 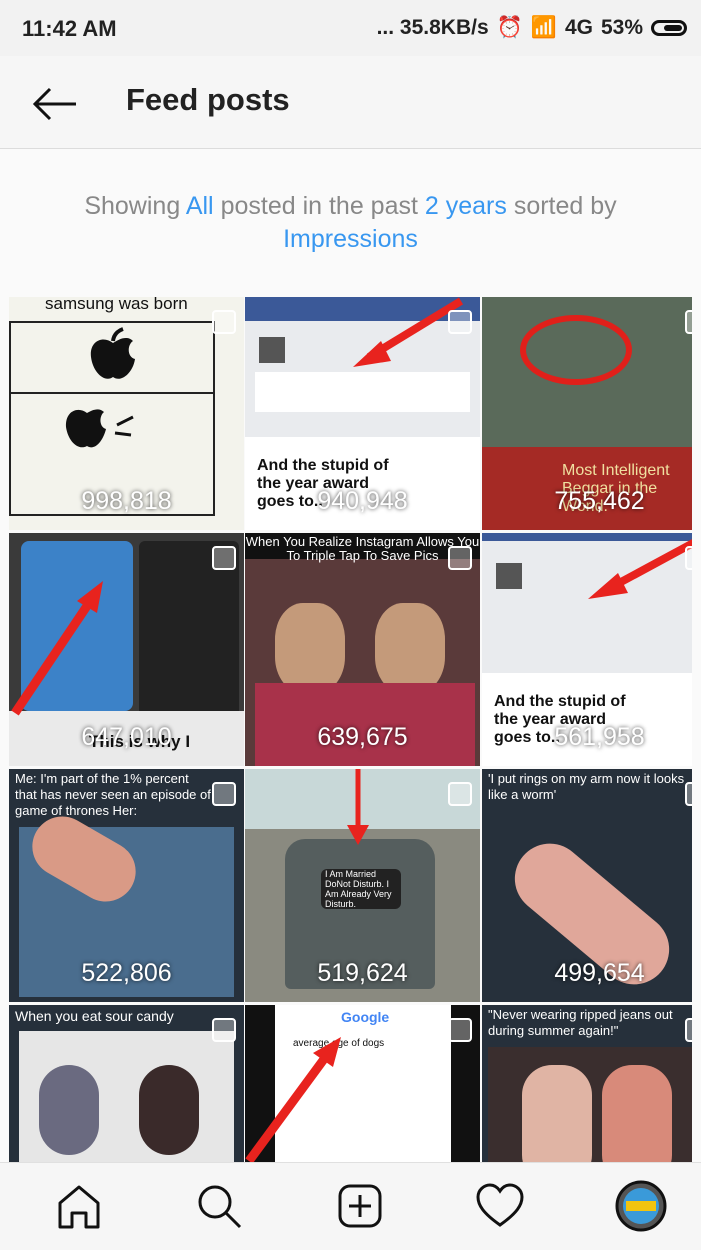 I want to click on status-time: 11:42 AM, so click(x=69, y=28).